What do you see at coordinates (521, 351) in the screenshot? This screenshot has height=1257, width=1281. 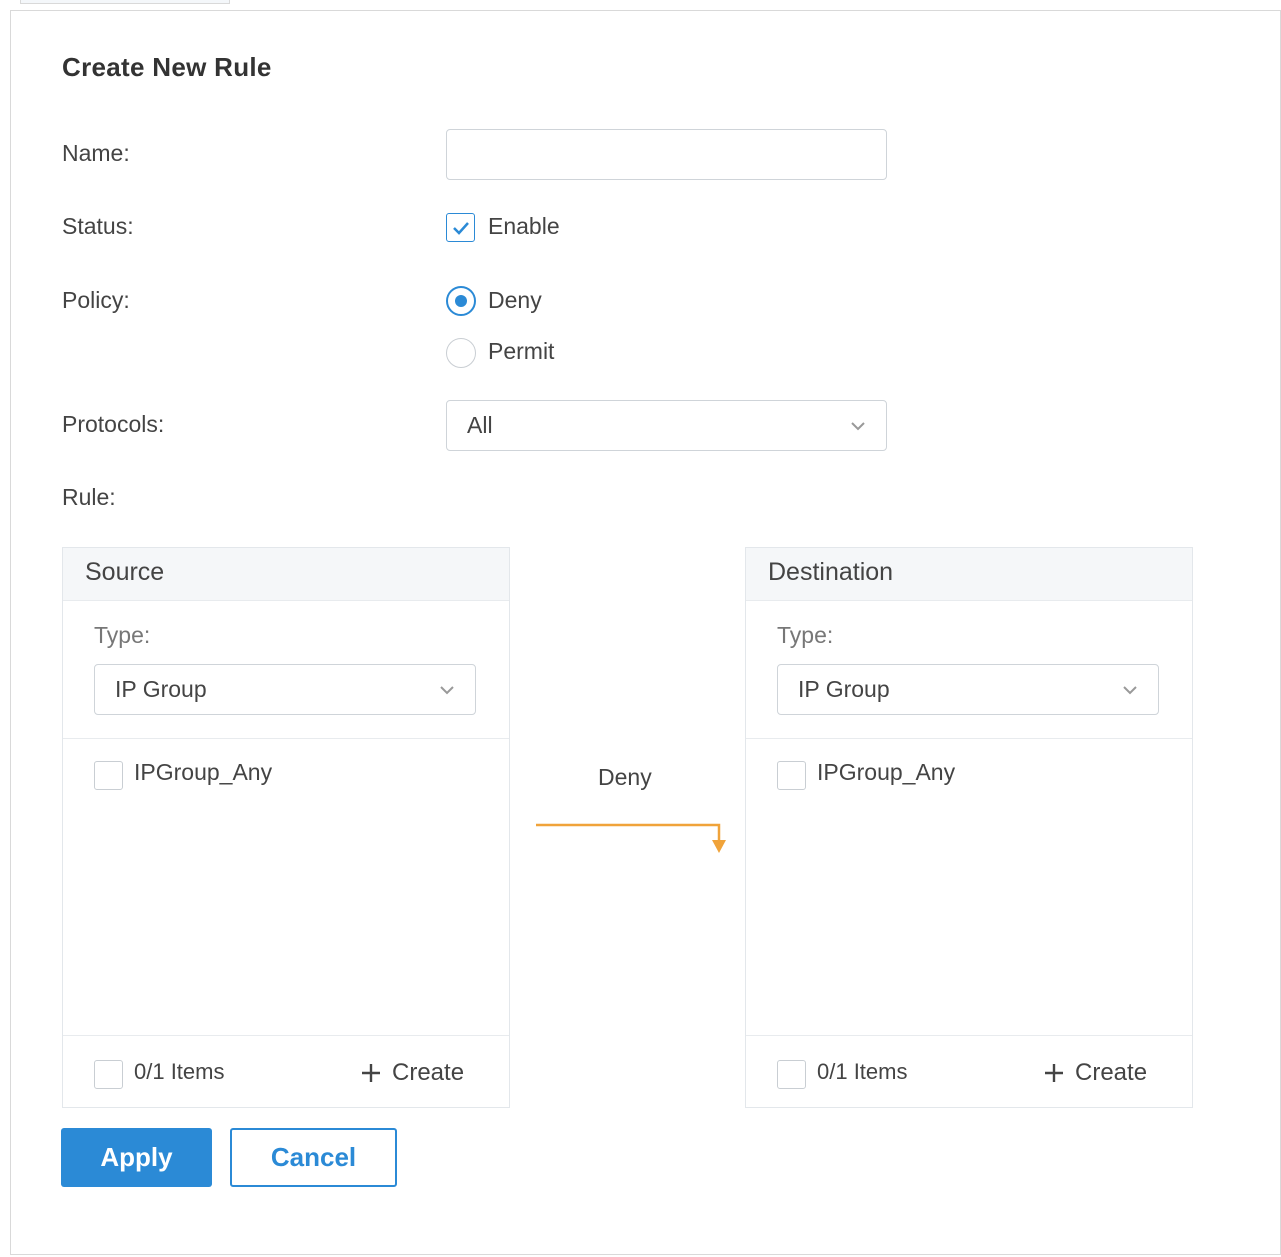 I see `policy-permit-label: Permit` at bounding box center [521, 351].